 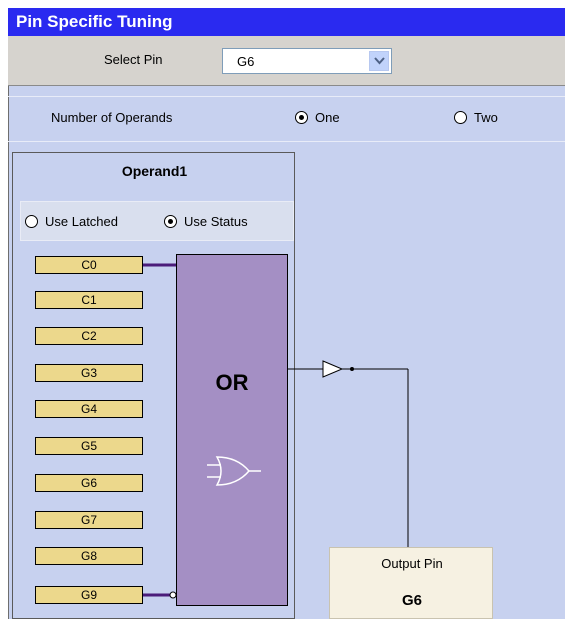 What do you see at coordinates (411, 583) in the screenshot?
I see `output-pin-box: Output Pin G6` at bounding box center [411, 583].